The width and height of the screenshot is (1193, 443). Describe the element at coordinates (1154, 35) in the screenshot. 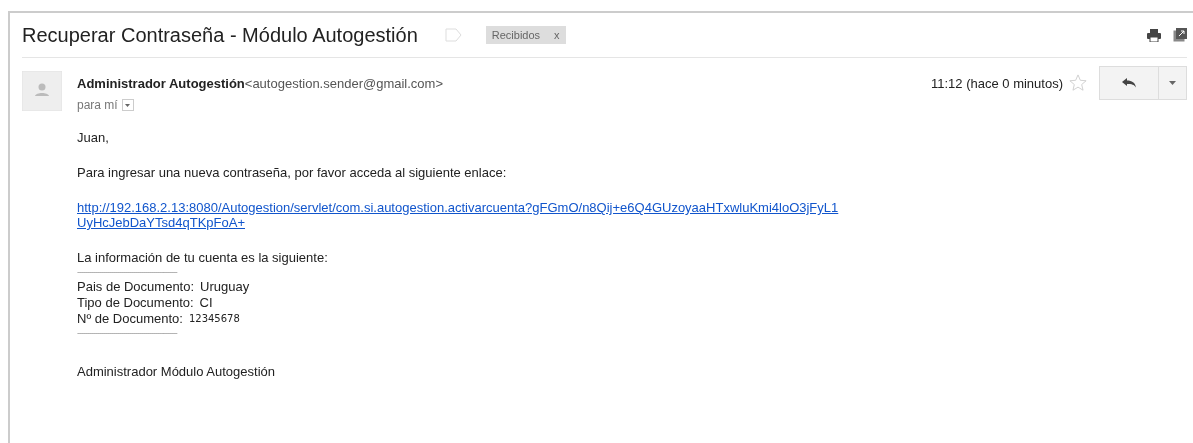

I see `print-icon` at that location.